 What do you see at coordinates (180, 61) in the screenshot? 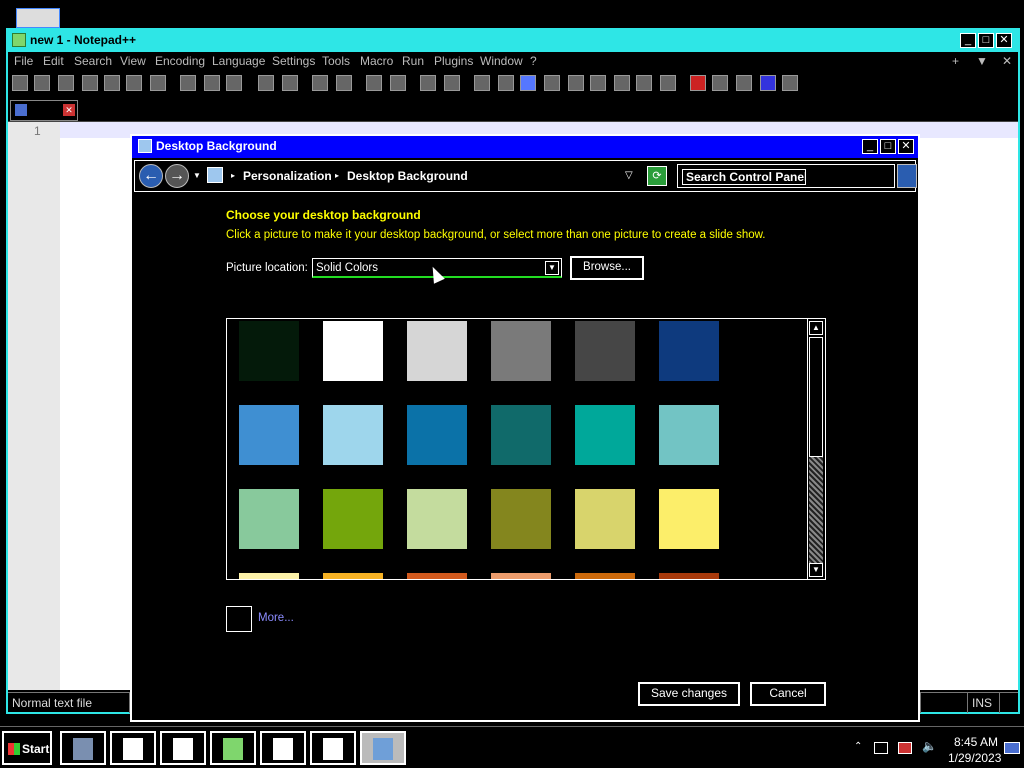
I see `menu-encoding: Encoding` at bounding box center [180, 61].